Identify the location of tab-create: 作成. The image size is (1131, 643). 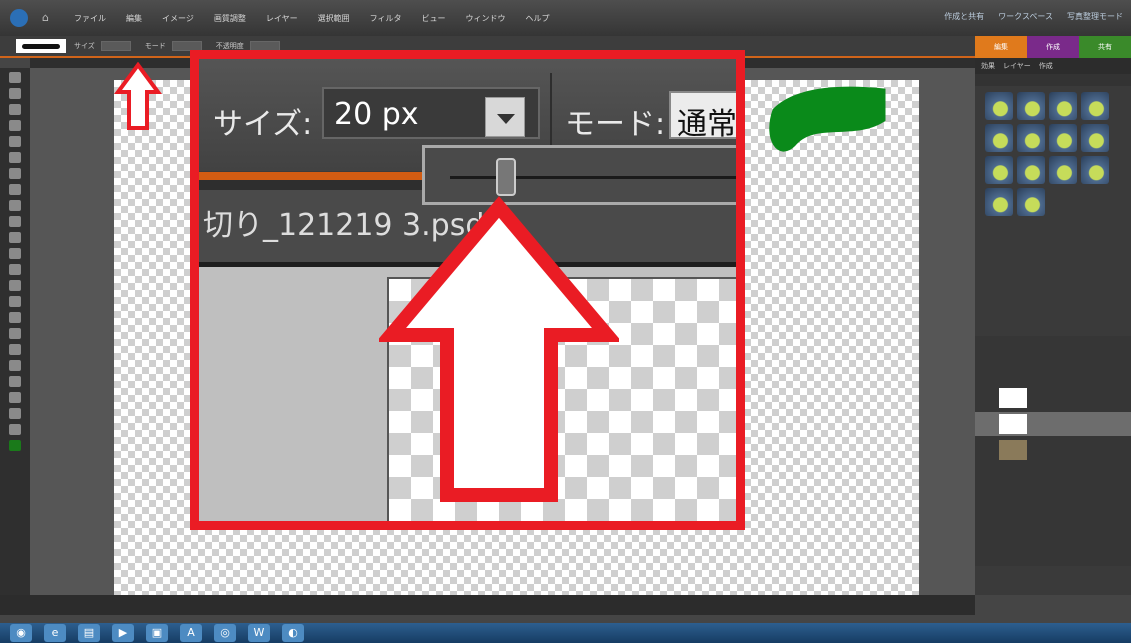
(1053, 47).